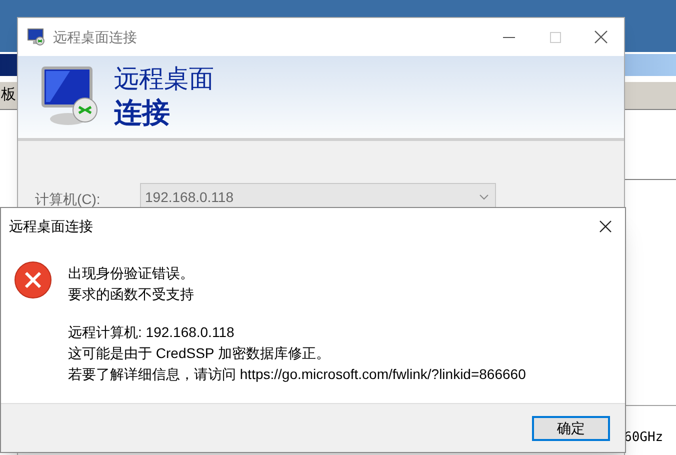 The image size is (676, 455). What do you see at coordinates (131, 294) in the screenshot?
I see `error-message: 要求的函数不受支持` at bounding box center [131, 294].